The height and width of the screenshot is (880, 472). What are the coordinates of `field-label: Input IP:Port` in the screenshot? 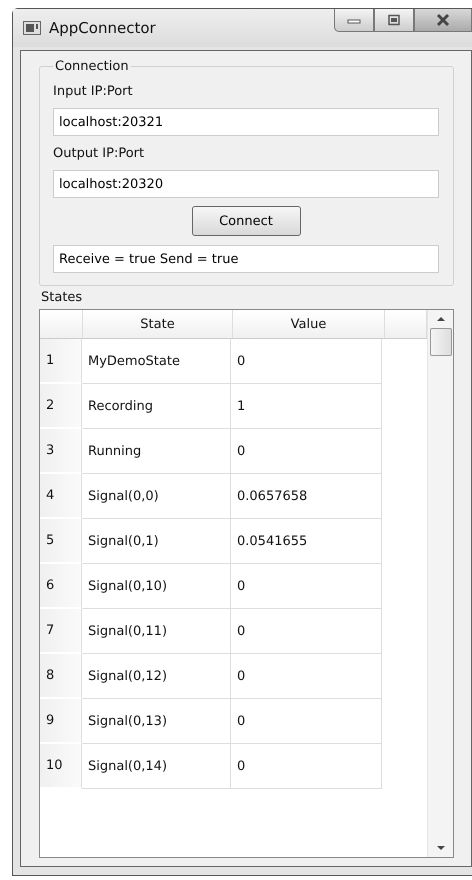 It's located at (93, 91).